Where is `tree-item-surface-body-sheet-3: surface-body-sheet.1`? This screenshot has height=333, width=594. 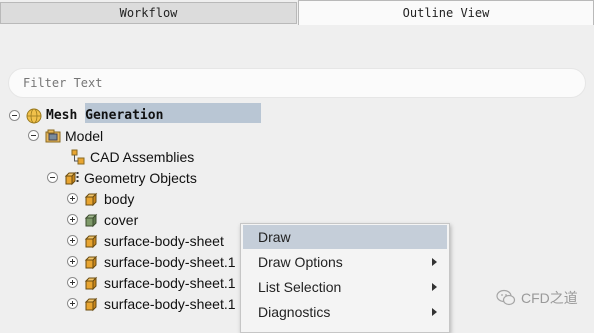 tree-item-surface-body-sheet-3: surface-body-sheet.1 is located at coordinates (151, 303).